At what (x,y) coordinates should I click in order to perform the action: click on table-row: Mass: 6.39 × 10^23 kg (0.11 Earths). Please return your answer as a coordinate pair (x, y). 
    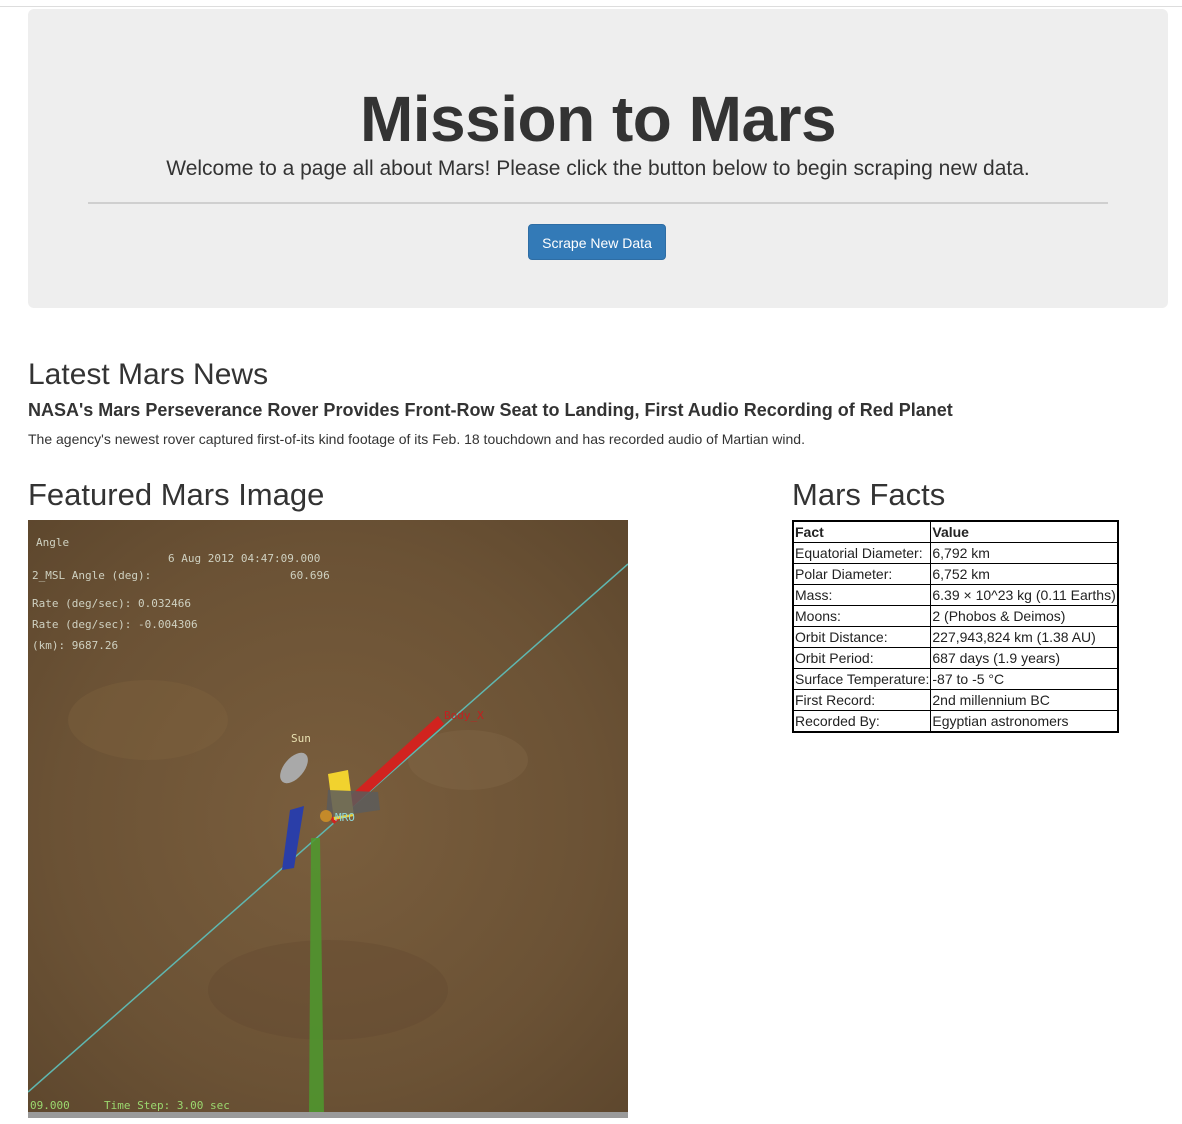
    Looking at the image, I should click on (955, 595).